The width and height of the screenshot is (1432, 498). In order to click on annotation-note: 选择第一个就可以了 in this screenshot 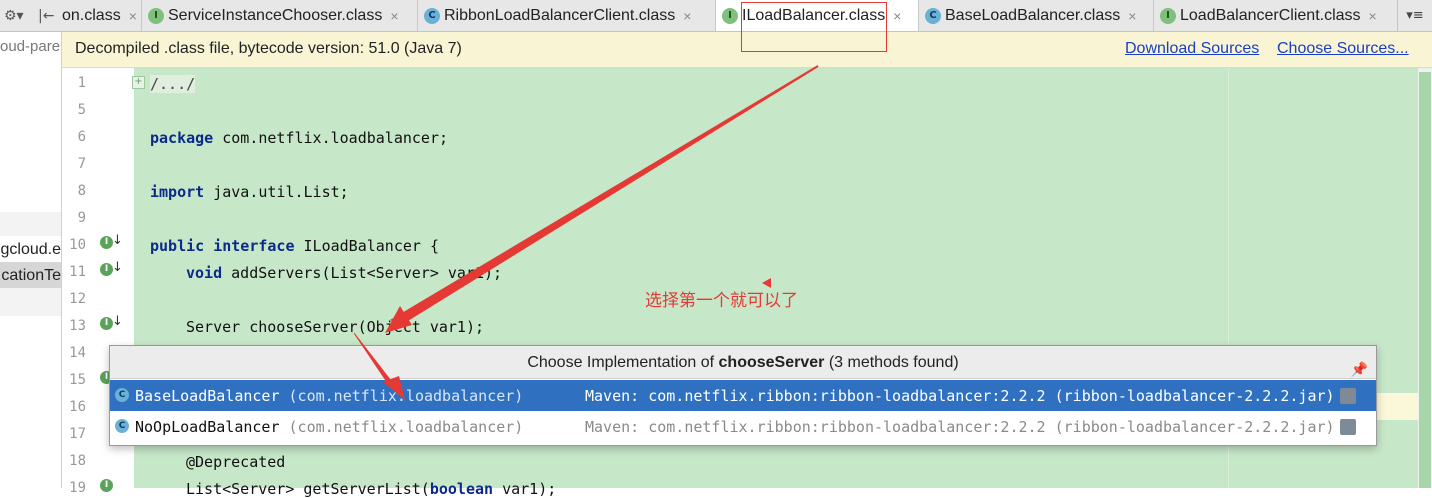, I will do `click(721, 301)`.